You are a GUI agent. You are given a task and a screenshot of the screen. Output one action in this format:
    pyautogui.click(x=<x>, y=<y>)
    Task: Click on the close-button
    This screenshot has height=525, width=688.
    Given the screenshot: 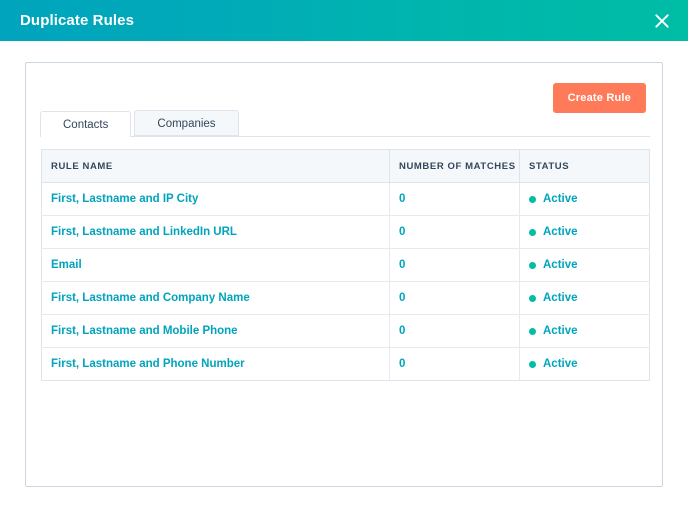 What is the action you would take?
    pyautogui.click(x=662, y=20)
    